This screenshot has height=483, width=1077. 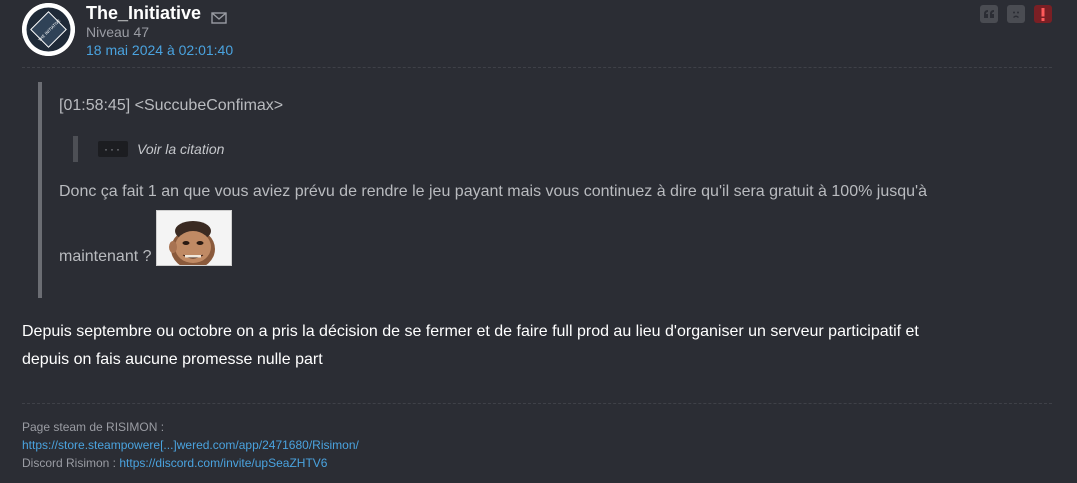 I want to click on signature-divider, so click(x=537, y=403).